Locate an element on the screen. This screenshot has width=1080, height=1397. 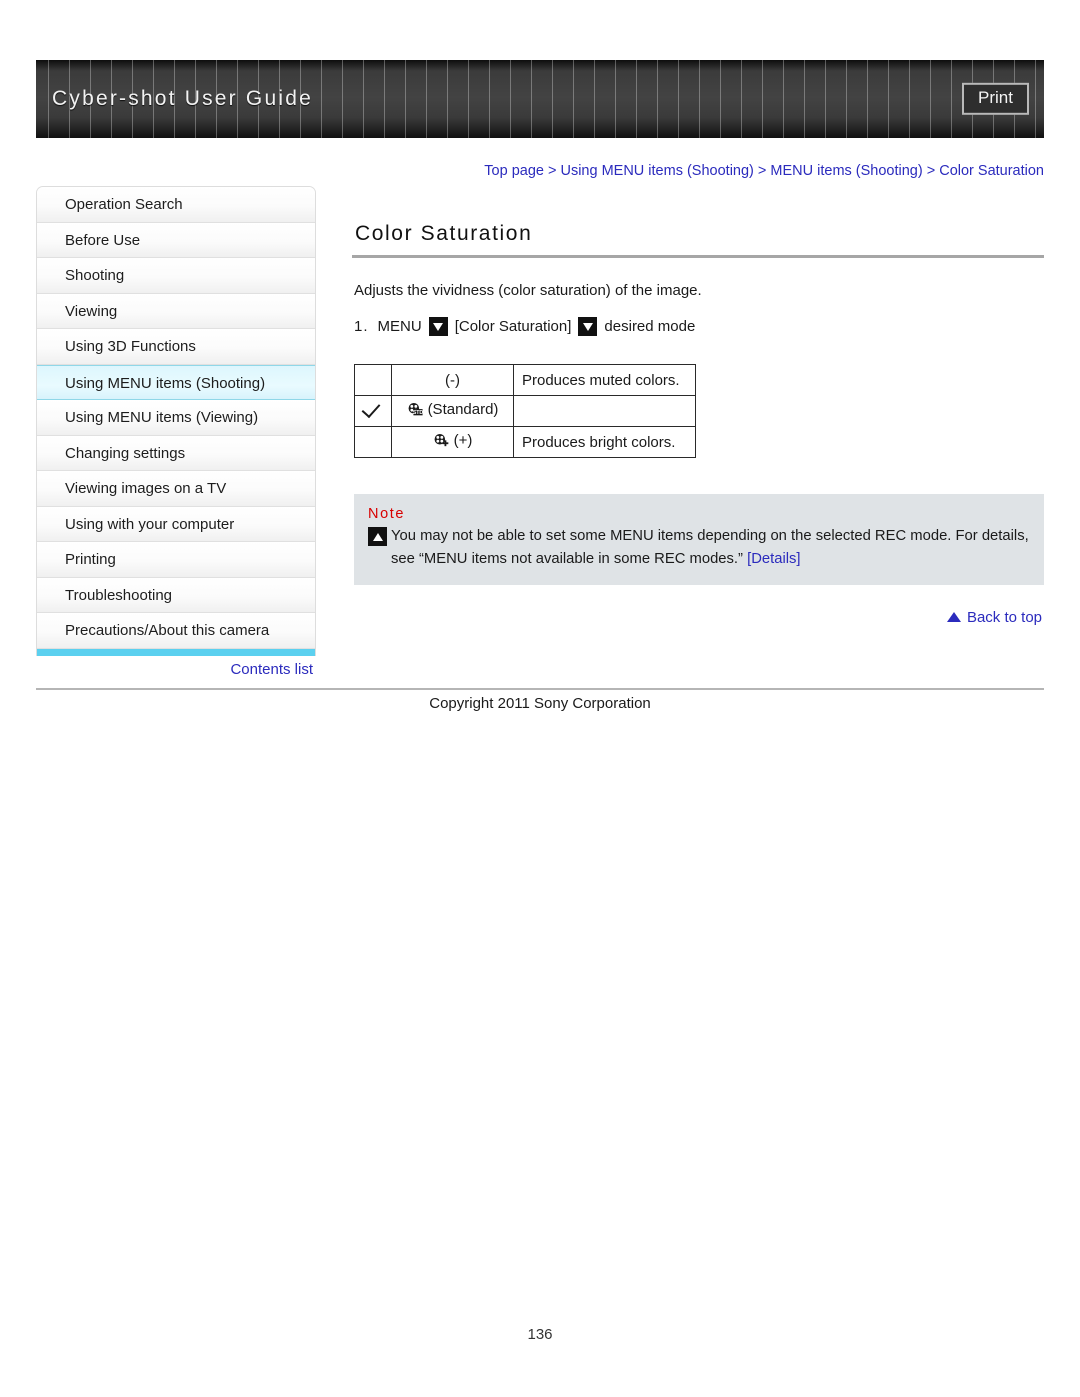
sidebar-item-using-menu-items-shooting: Using MENU items (Shooting) is located at coordinates (176, 382).